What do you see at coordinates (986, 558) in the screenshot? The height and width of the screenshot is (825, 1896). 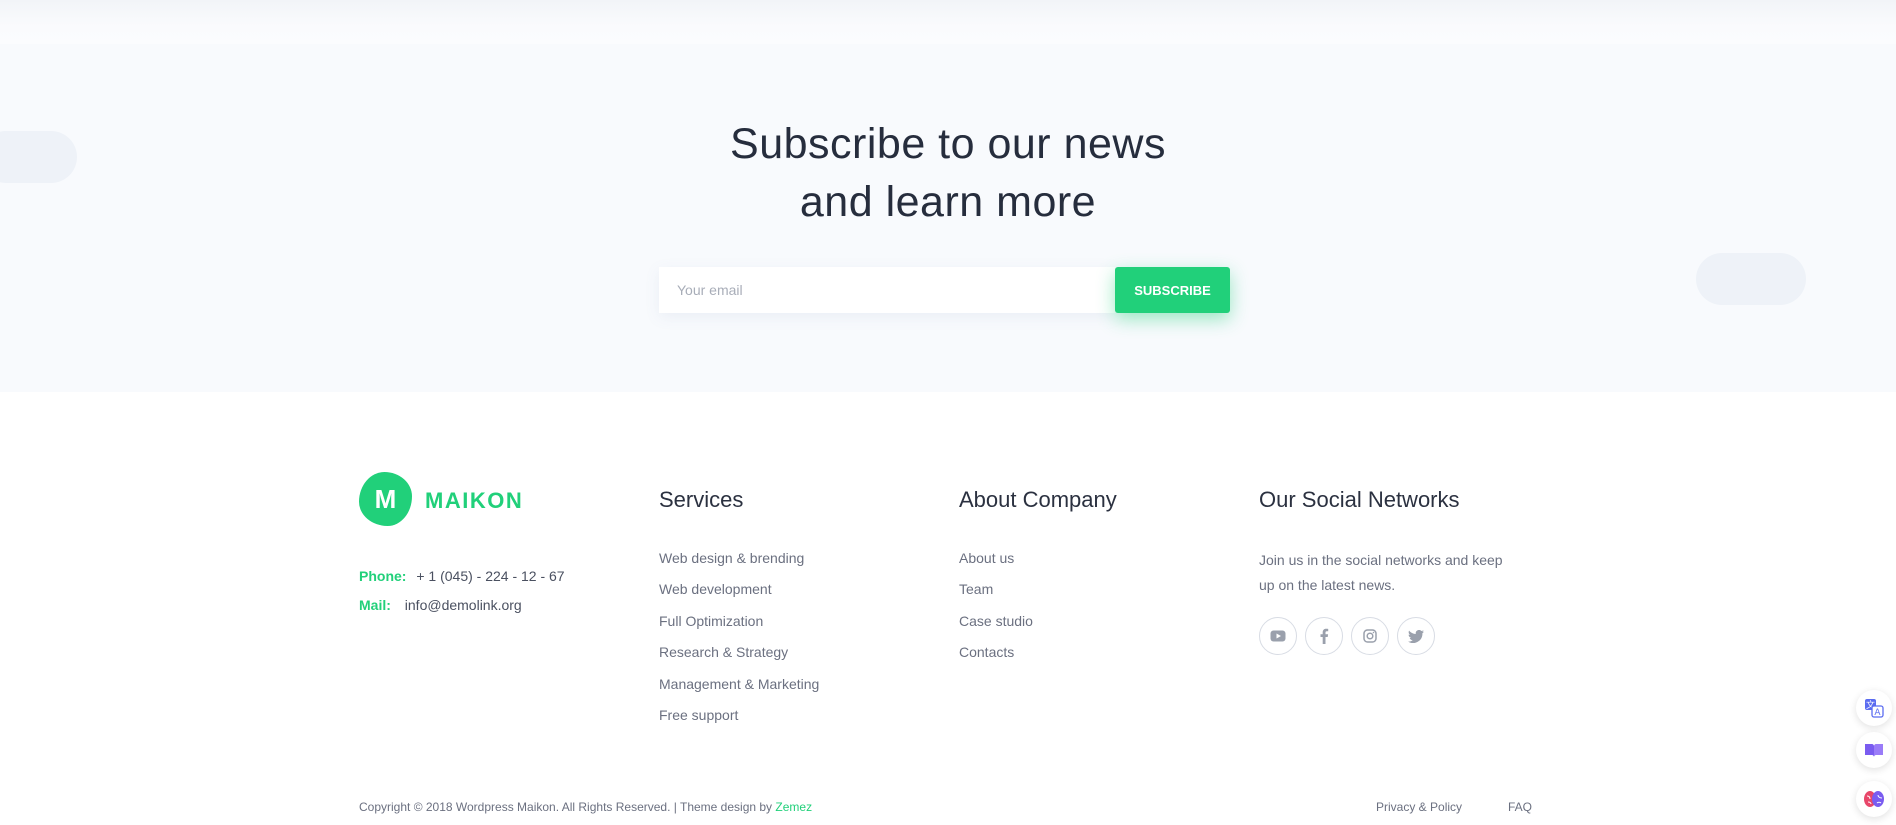 I see `about-link: About us` at bounding box center [986, 558].